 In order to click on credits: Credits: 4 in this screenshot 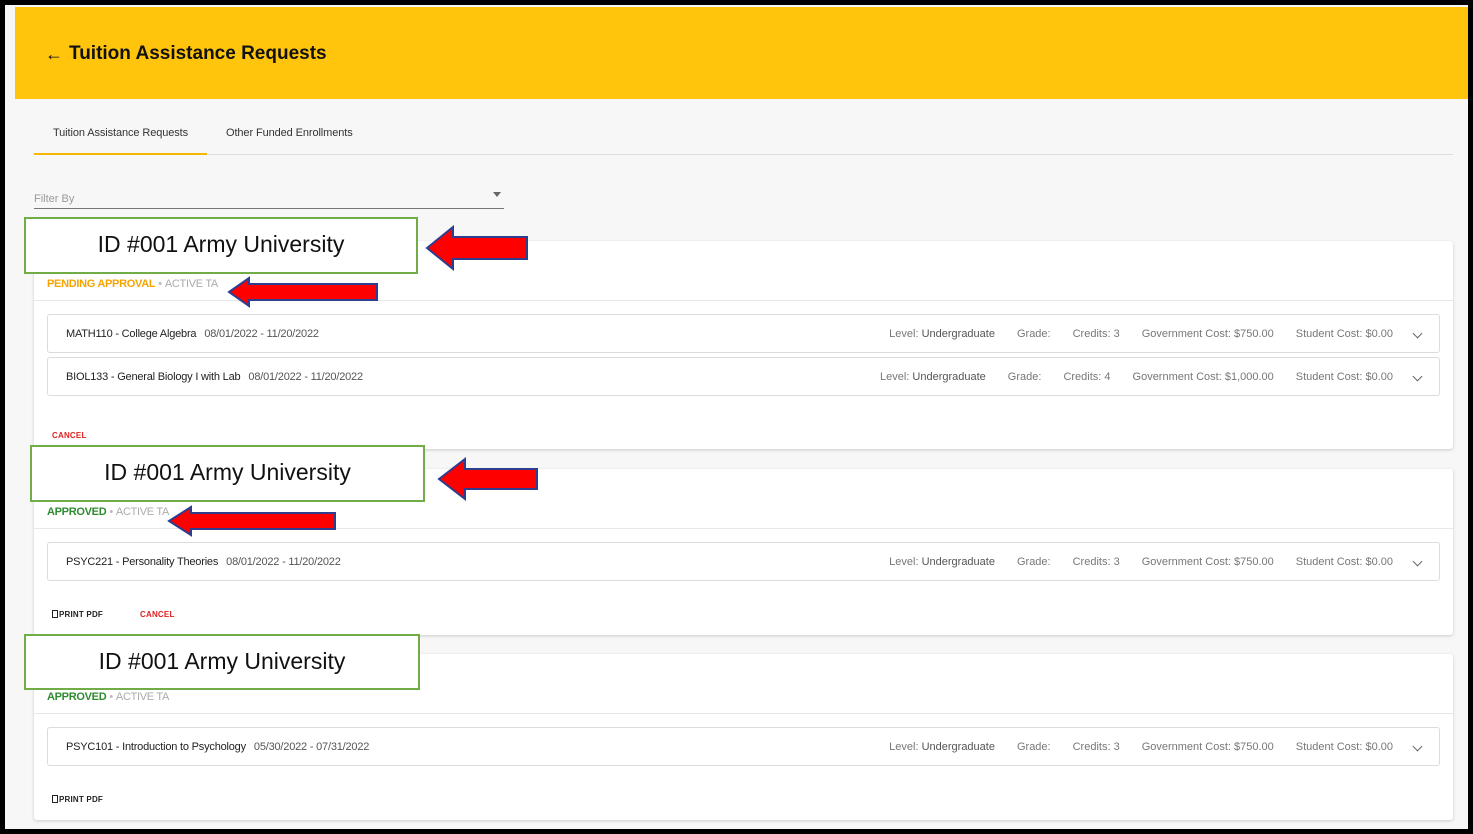, I will do `click(1087, 377)`.